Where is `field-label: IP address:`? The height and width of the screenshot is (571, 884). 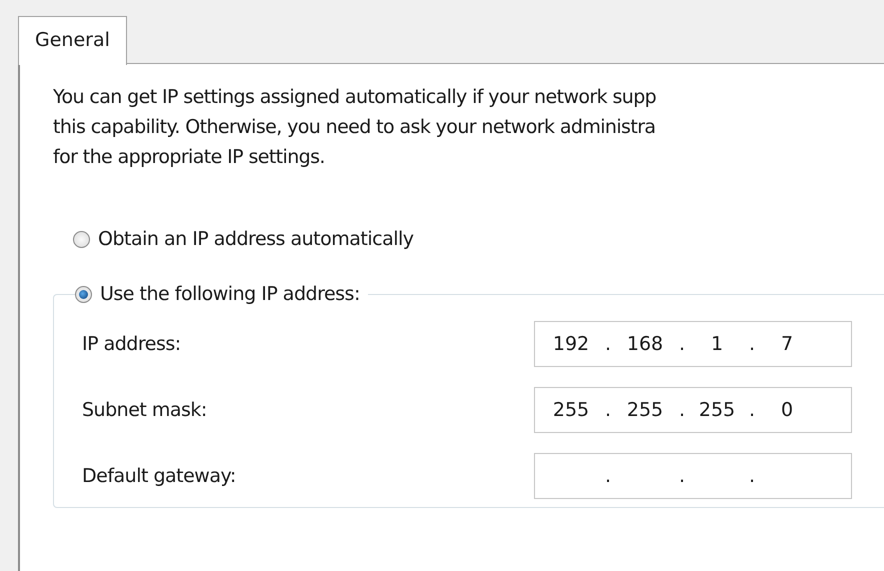 field-label: IP address: is located at coordinates (132, 344).